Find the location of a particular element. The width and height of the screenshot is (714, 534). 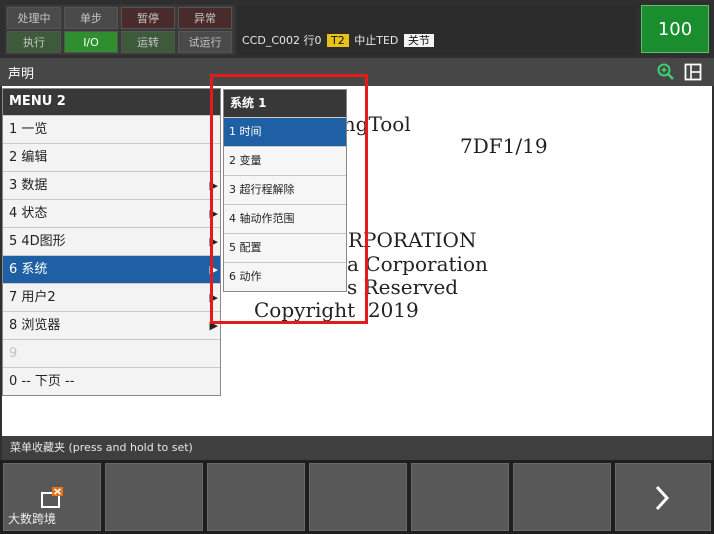

menu-item-label: 4 状态 is located at coordinates (28, 213).